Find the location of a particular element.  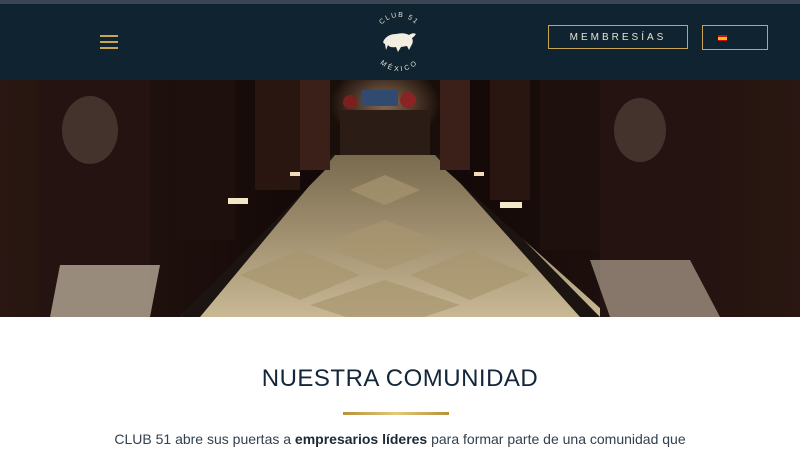

club51-logo: CLUB 51 MÉXICO is located at coordinates (399, 42).